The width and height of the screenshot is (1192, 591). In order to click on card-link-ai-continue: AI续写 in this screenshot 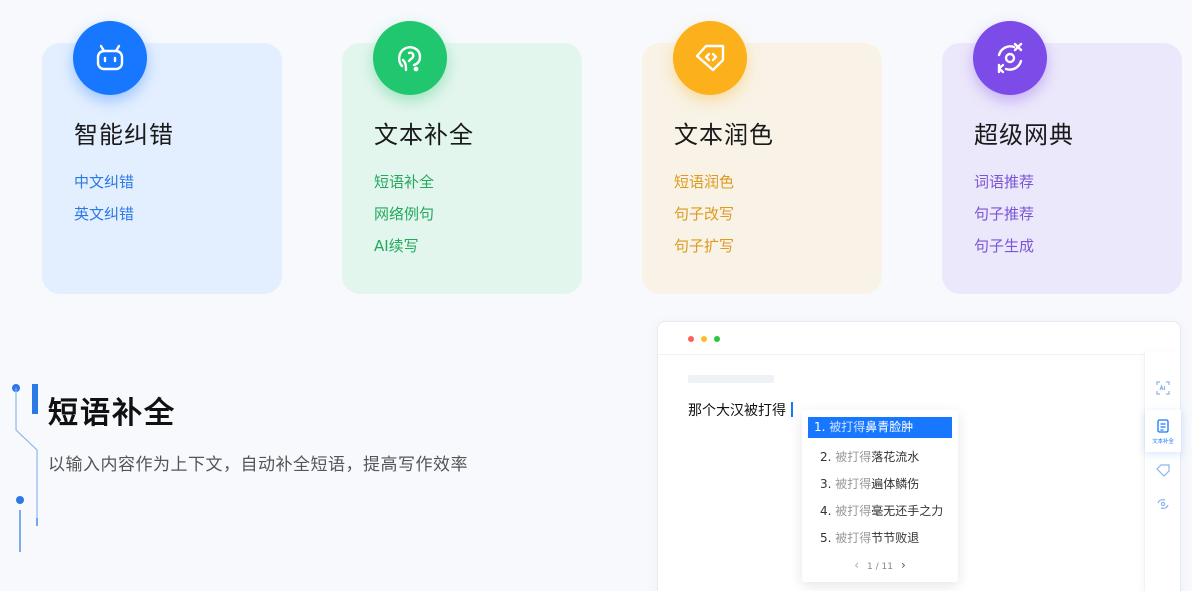, I will do `click(478, 246)`.